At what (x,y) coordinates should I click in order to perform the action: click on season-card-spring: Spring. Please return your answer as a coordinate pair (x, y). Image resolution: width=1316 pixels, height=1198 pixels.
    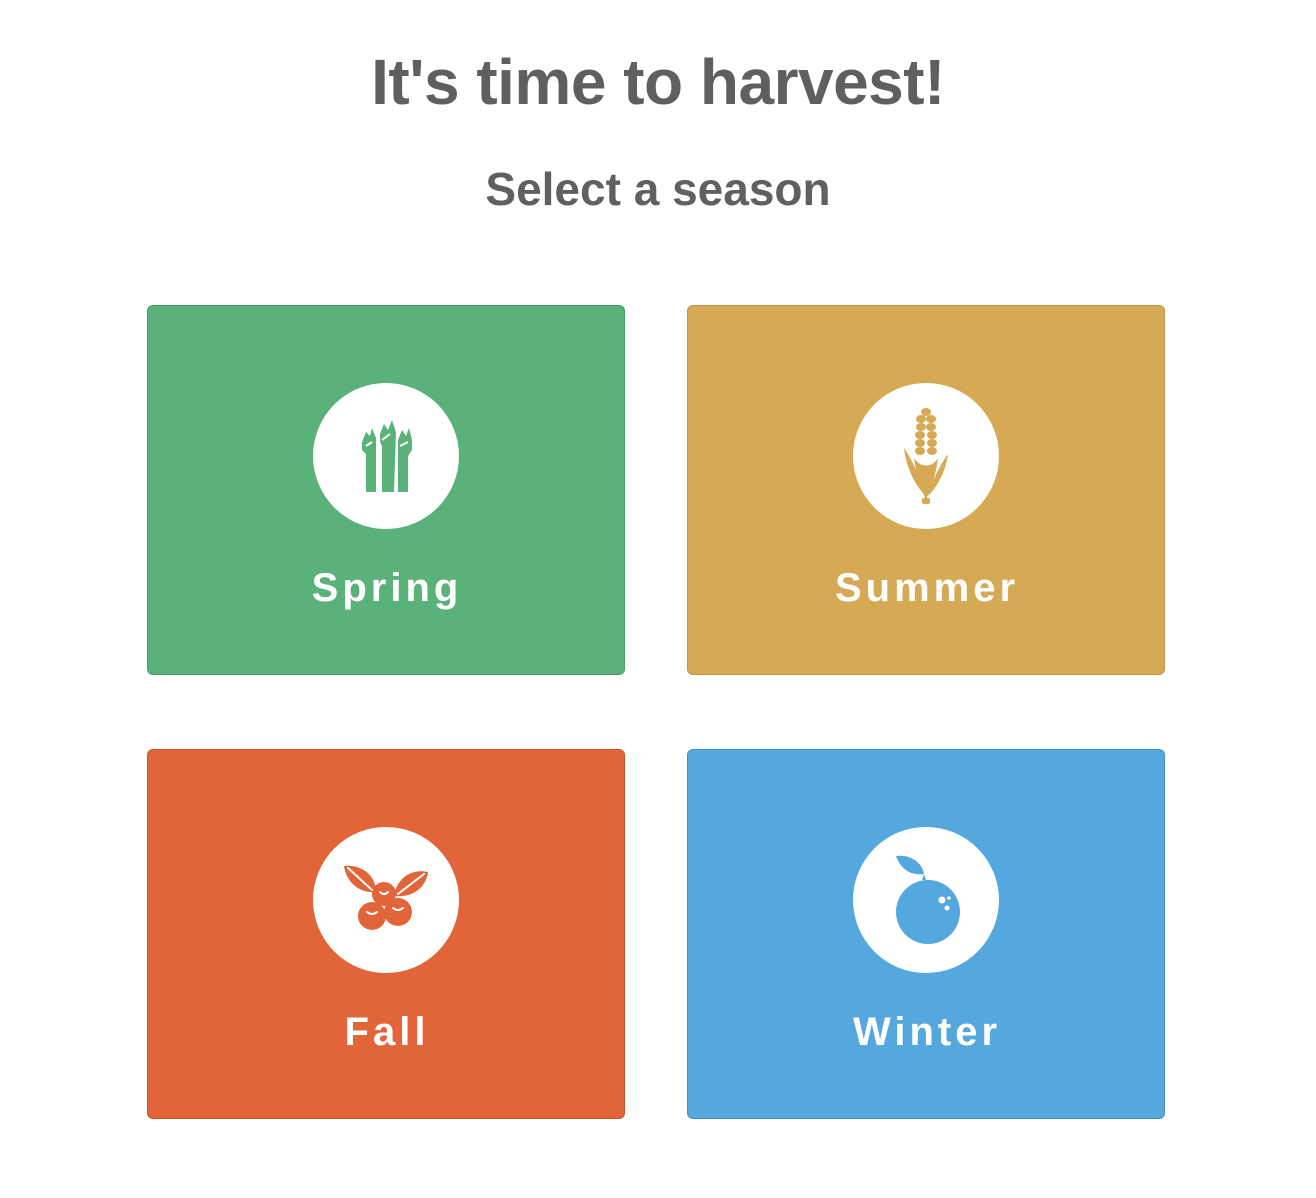
    Looking at the image, I should click on (386, 490).